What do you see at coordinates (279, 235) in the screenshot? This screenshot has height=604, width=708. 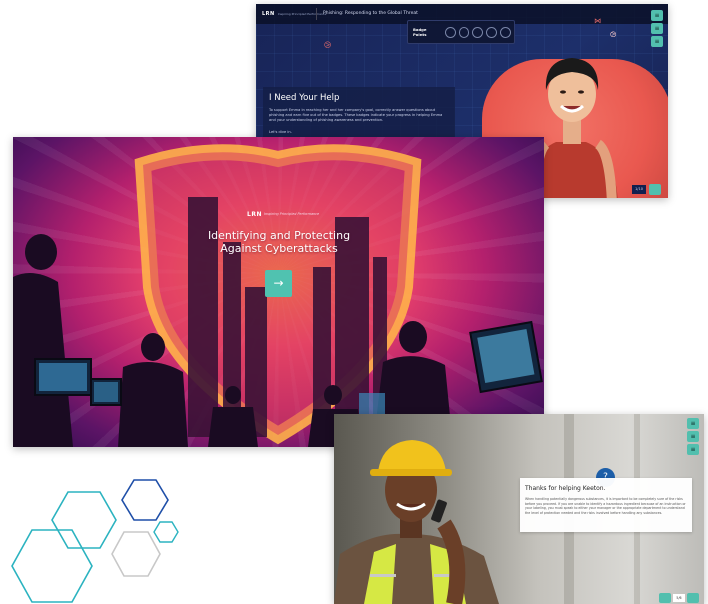 I see `course-title-line-1: Identifying and Protecting` at bounding box center [279, 235].